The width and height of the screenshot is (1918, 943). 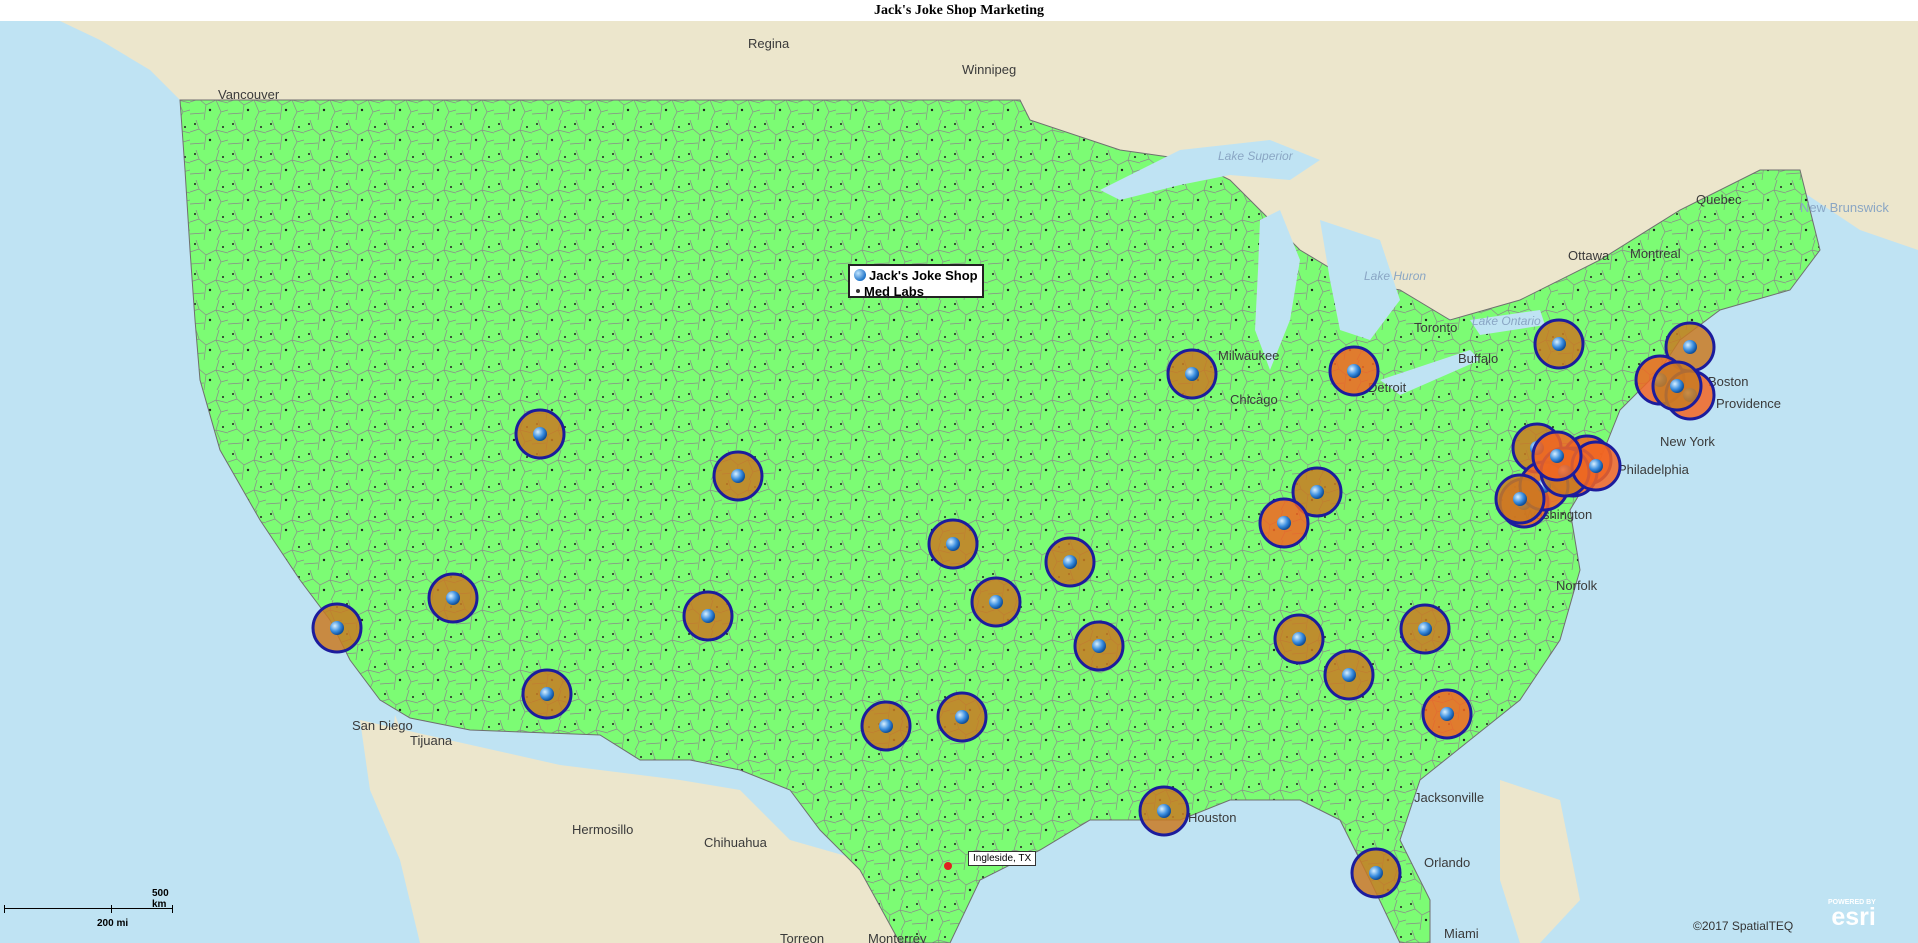 I want to click on label-houston: Houston, so click(x=1212, y=817).